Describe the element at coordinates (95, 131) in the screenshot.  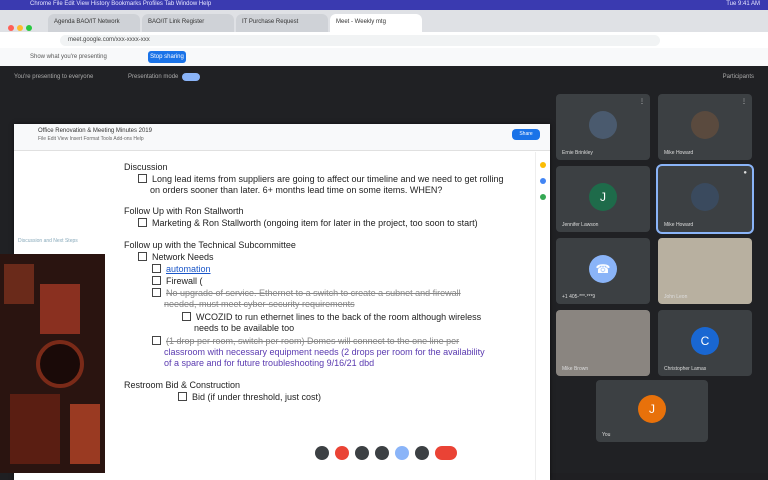
I see `doc-title: Office Renovation & Meeting Minutes 2019` at that location.